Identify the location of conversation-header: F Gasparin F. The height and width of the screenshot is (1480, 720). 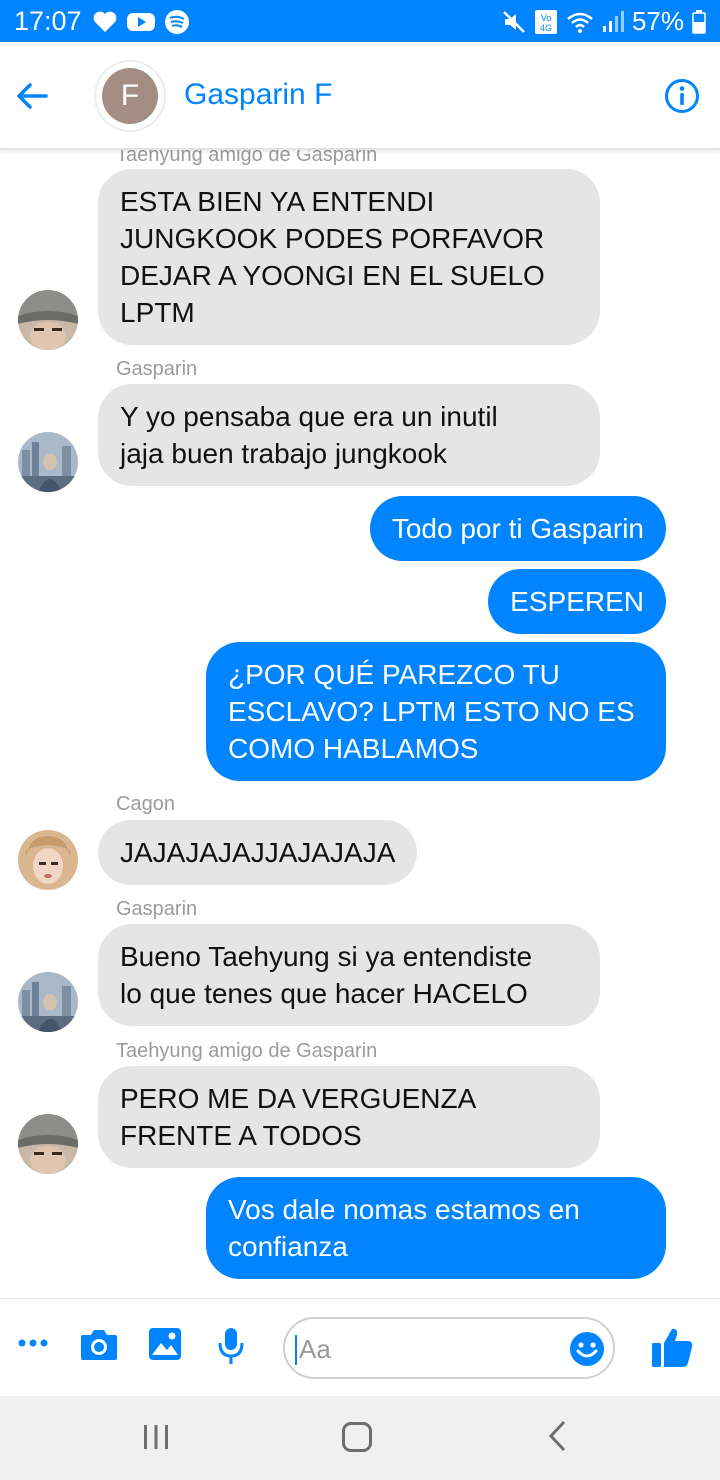
(360, 96).